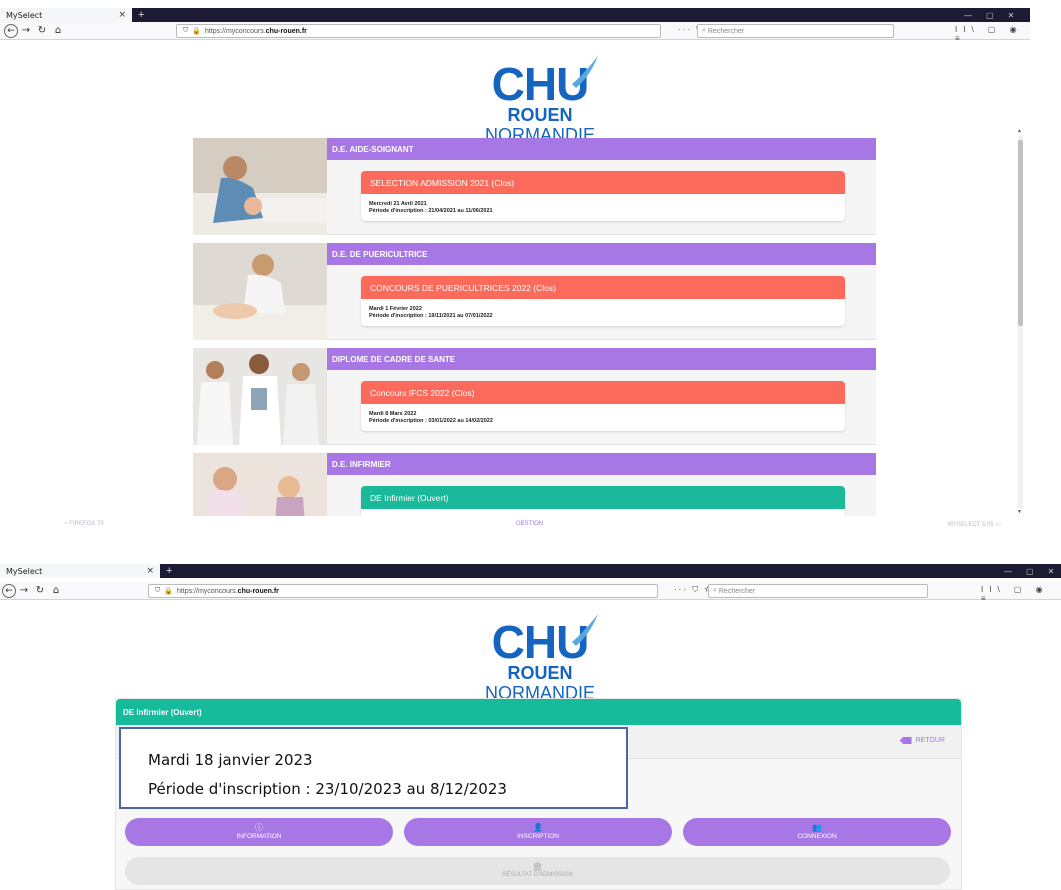  I want to click on panel-title: DE Infirmier (Ouvert), so click(538, 712).